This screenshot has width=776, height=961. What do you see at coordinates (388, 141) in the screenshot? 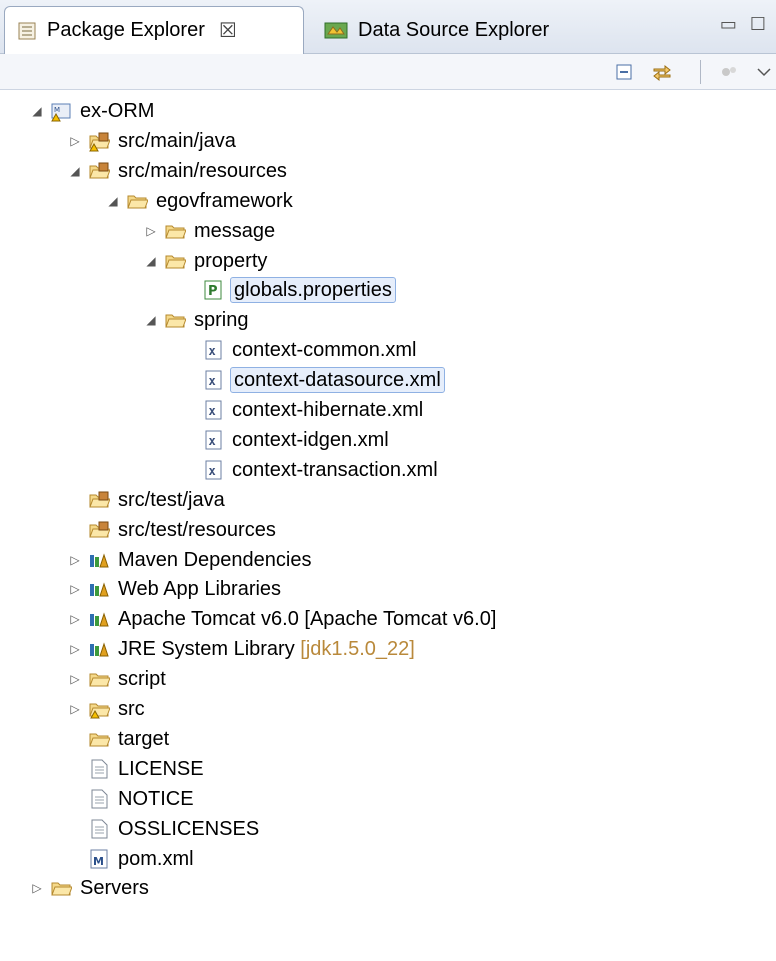
I see `tree-item: ▷ src/main/java` at bounding box center [388, 141].